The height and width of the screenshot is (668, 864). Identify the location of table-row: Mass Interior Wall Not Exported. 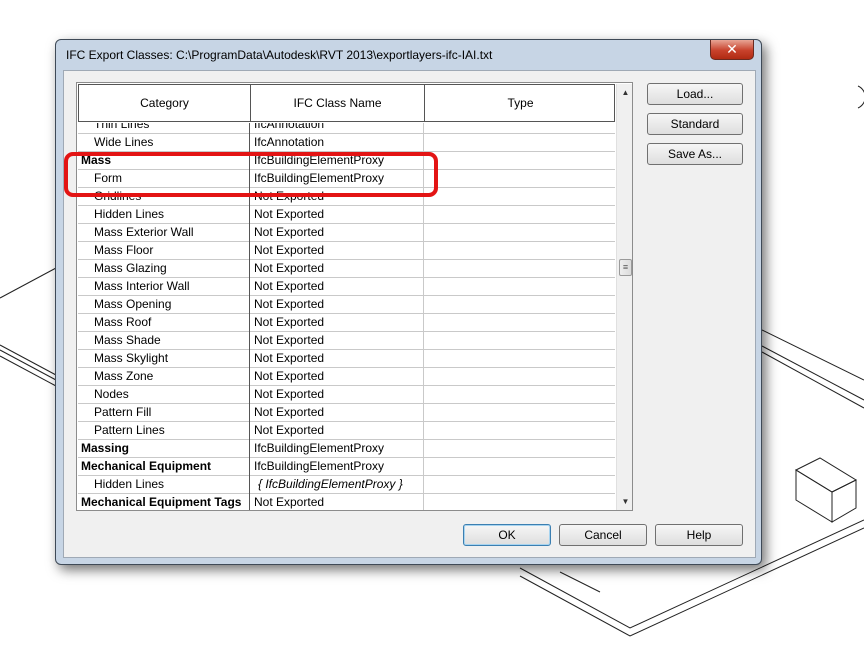
(346, 287).